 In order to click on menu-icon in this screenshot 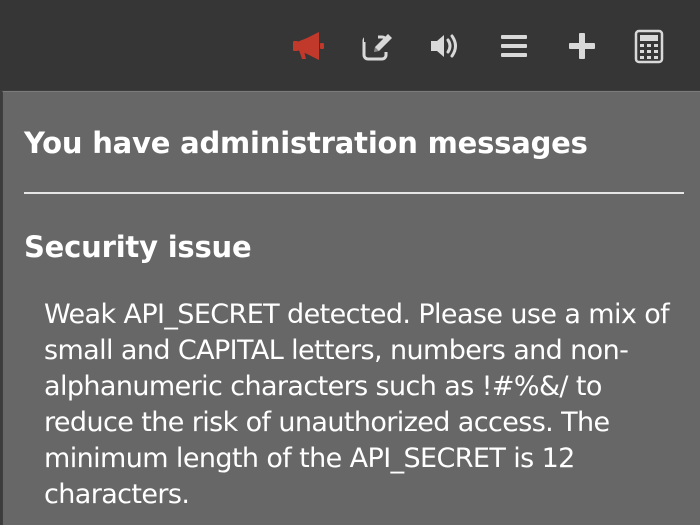, I will do `click(514, 46)`.